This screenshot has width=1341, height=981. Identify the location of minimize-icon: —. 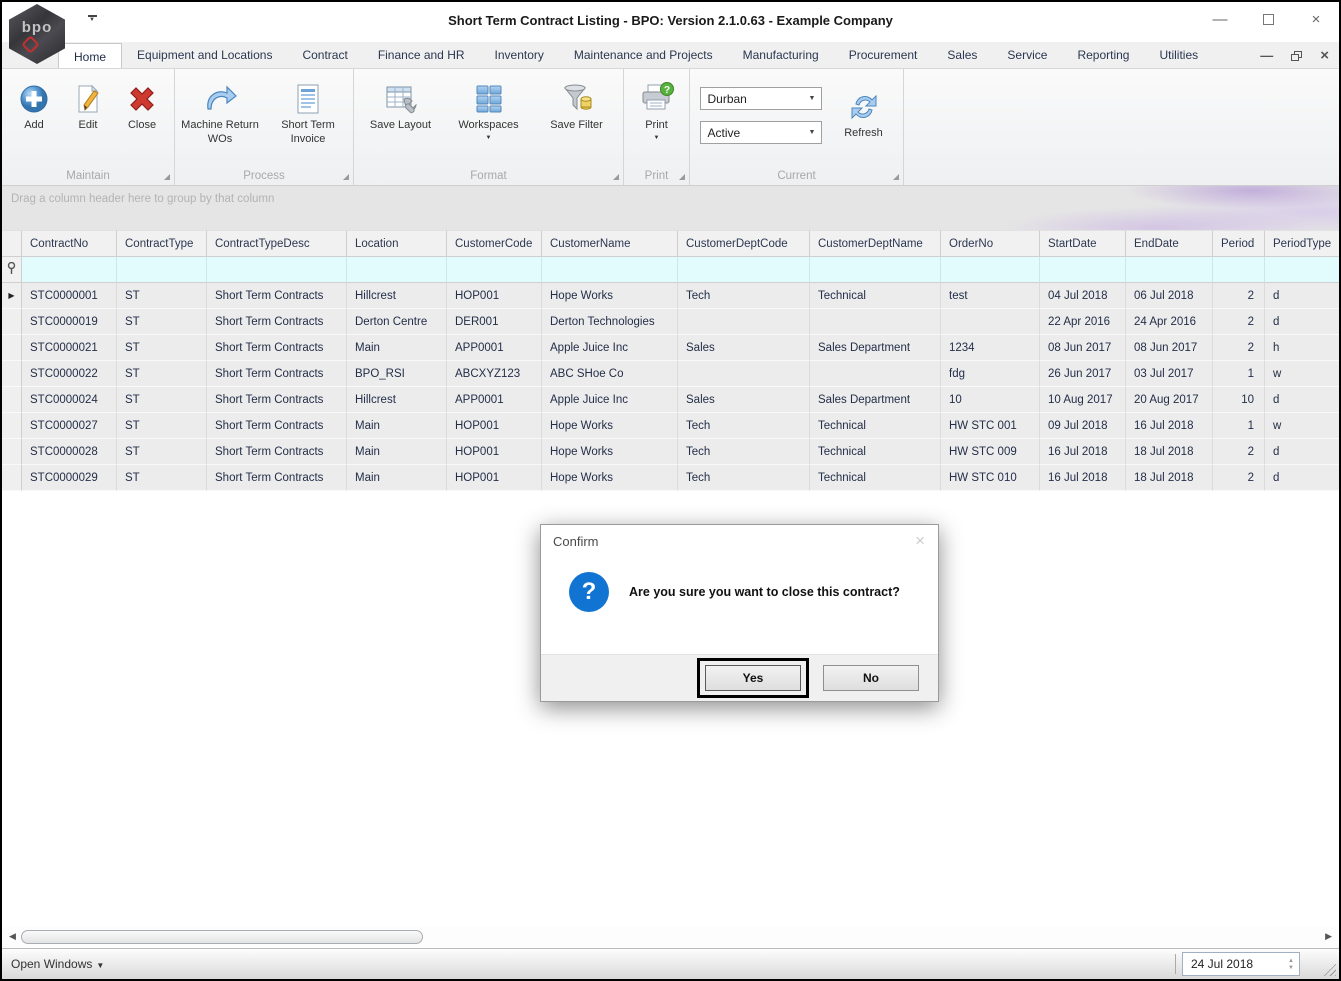
(1220, 19).